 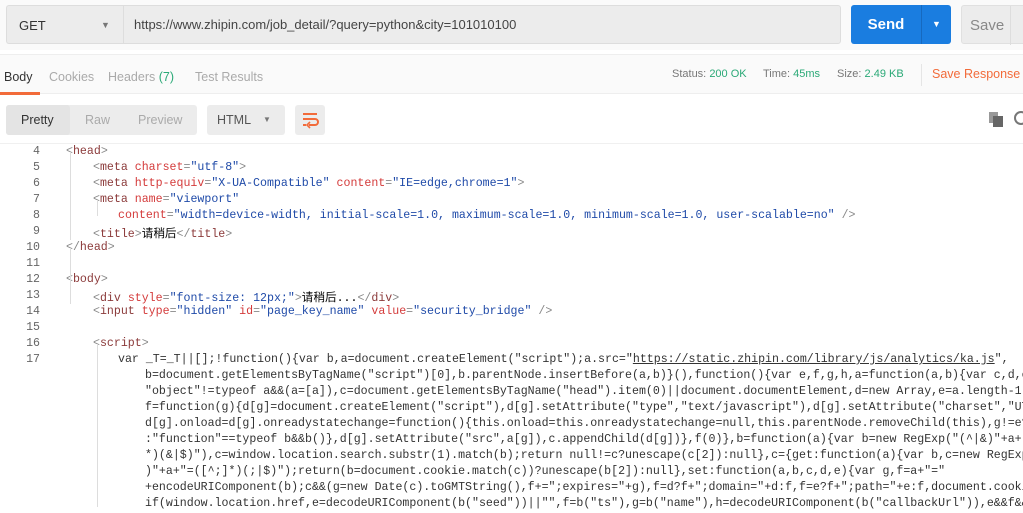 I want to click on code-line: <title>请稍后</title>, so click(x=162, y=233).